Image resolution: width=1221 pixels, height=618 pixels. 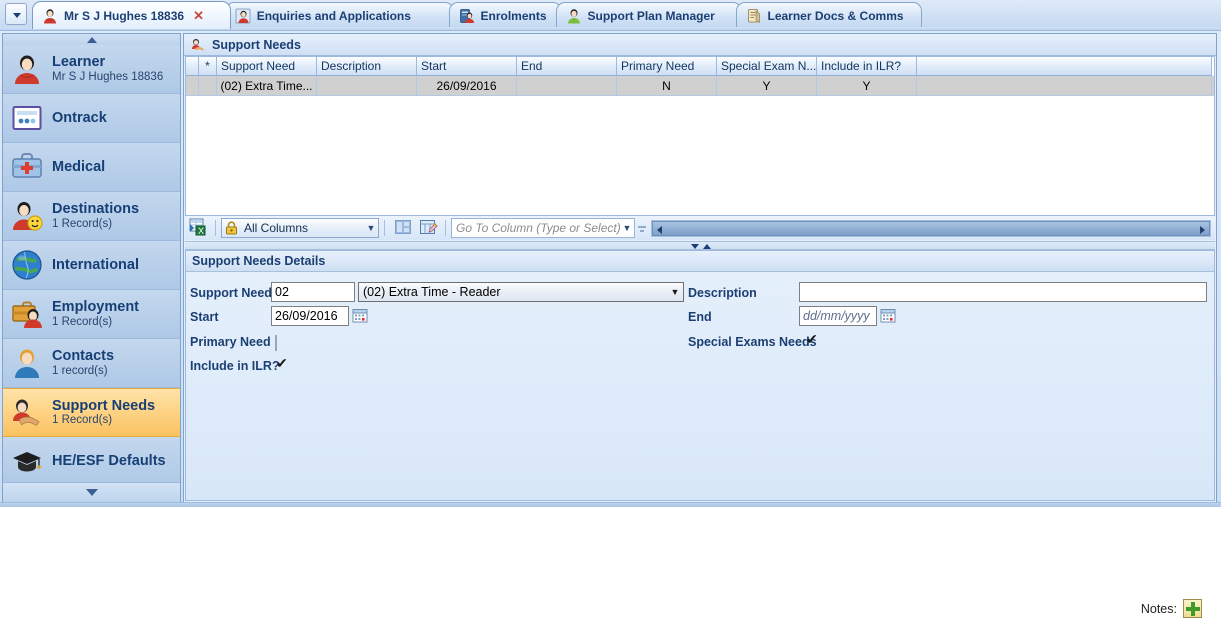 I want to click on triangle-down-icon, so click(x=707, y=246).